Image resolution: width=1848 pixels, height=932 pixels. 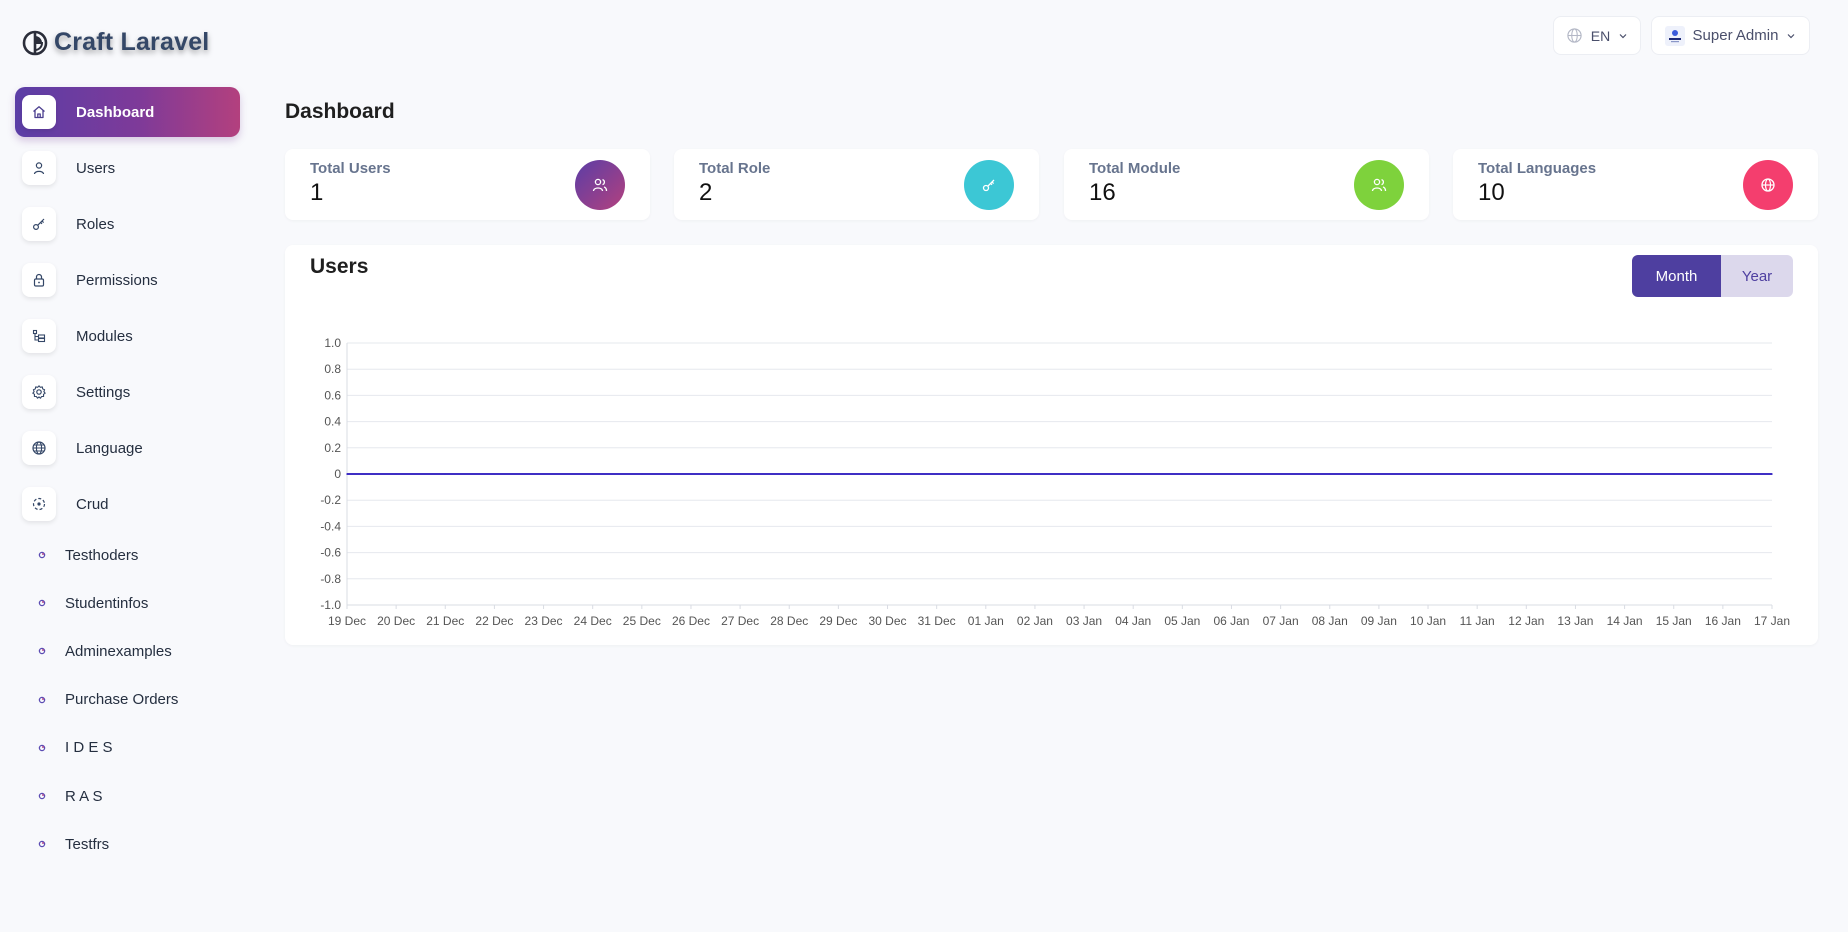 I want to click on x-tick-label: 14 Jan, so click(x=1625, y=621).